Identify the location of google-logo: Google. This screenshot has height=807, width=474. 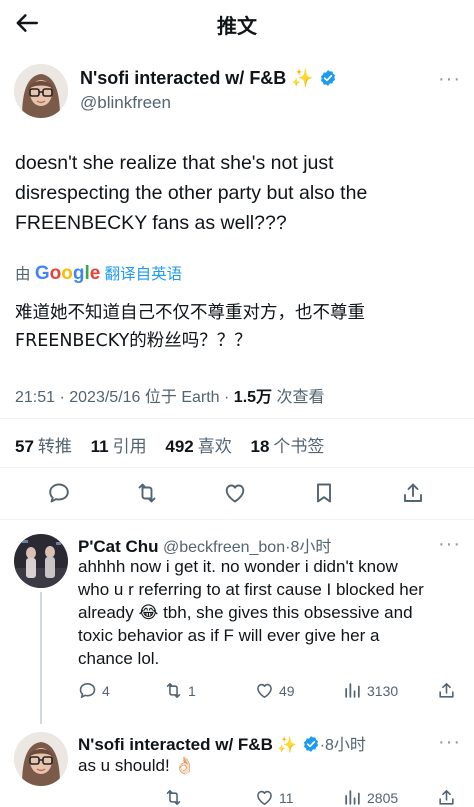
(67, 273).